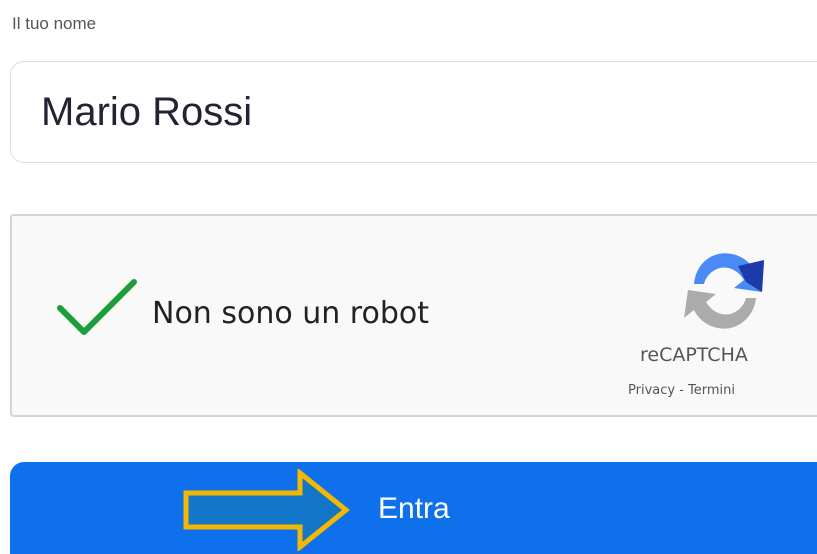  Describe the element at coordinates (651, 390) in the screenshot. I see `privacy-link: Privacy` at that location.